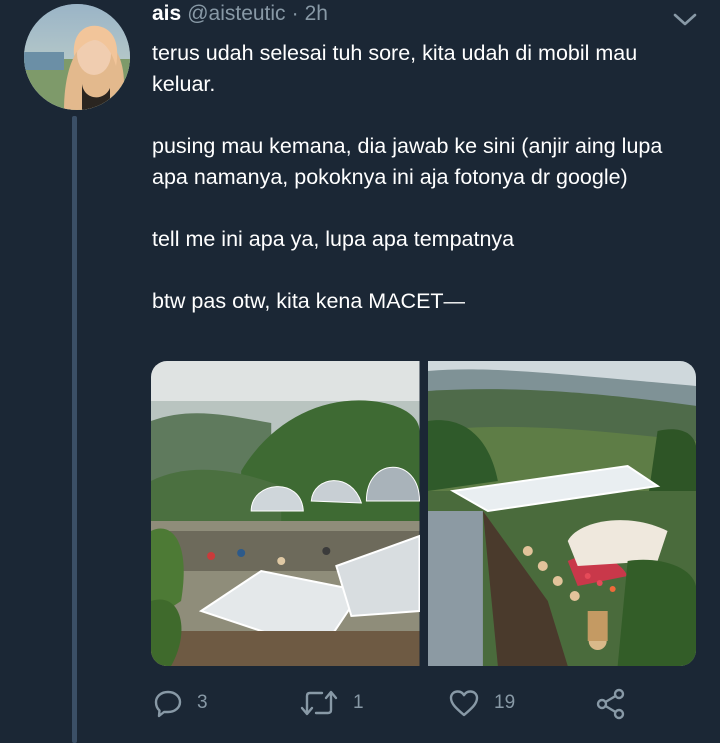 This screenshot has height=743, width=720. What do you see at coordinates (166, 14) in the screenshot?
I see `author-name: ais` at bounding box center [166, 14].